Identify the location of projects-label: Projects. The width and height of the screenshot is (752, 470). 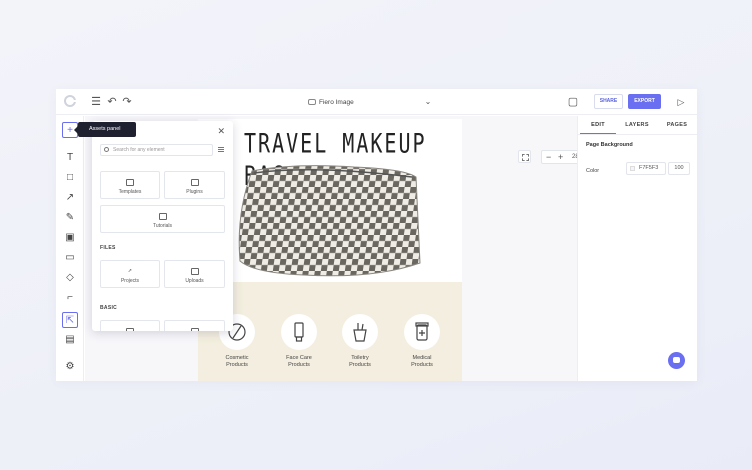
(130, 281).